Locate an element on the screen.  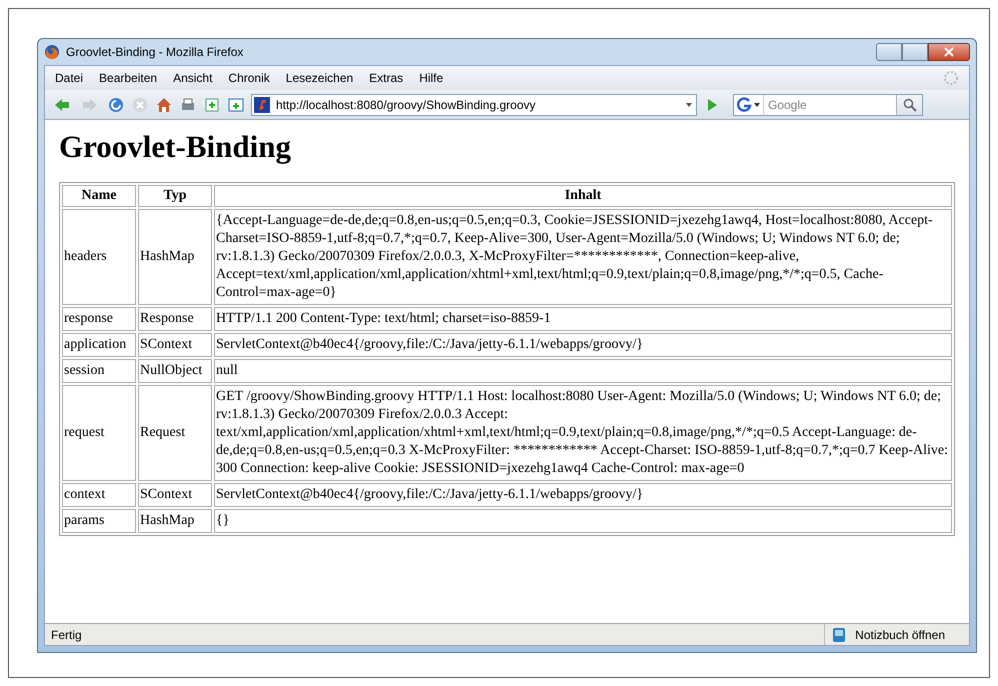
table-cell: null is located at coordinates (583, 371).